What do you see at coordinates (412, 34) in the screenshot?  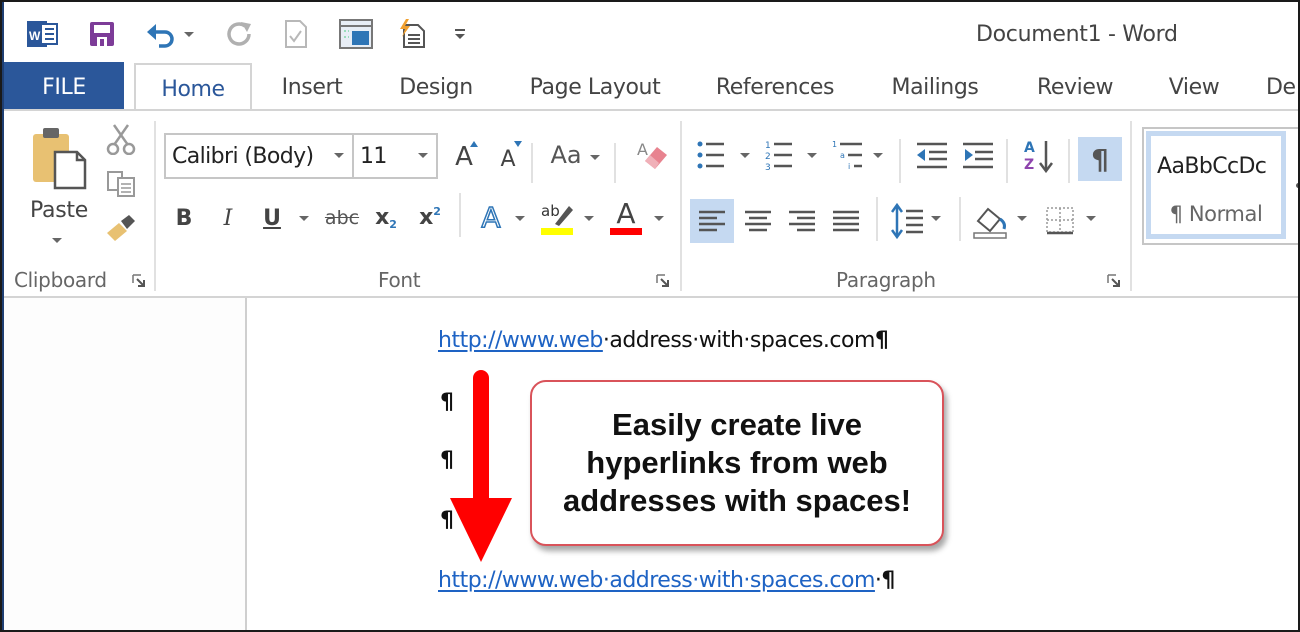 I see `quick-print-icon` at bounding box center [412, 34].